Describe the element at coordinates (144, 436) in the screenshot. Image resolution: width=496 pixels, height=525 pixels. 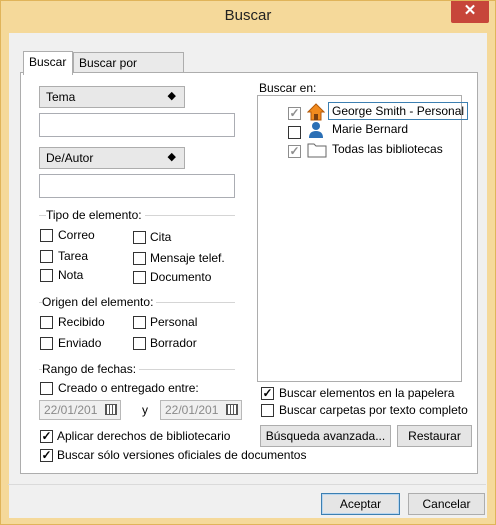
I see `checkbox-label: Aplicar derechos de bibliotecario` at that location.